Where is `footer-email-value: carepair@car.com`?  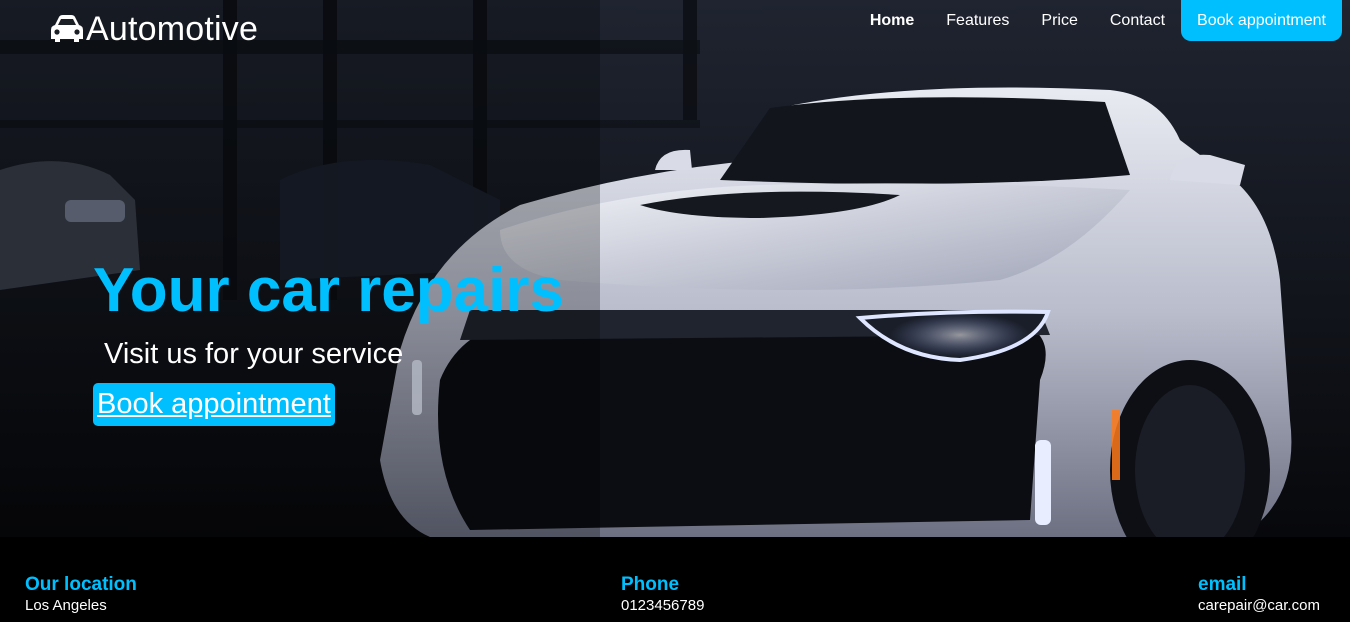
footer-email-value: carepair@car.com is located at coordinates (1259, 606).